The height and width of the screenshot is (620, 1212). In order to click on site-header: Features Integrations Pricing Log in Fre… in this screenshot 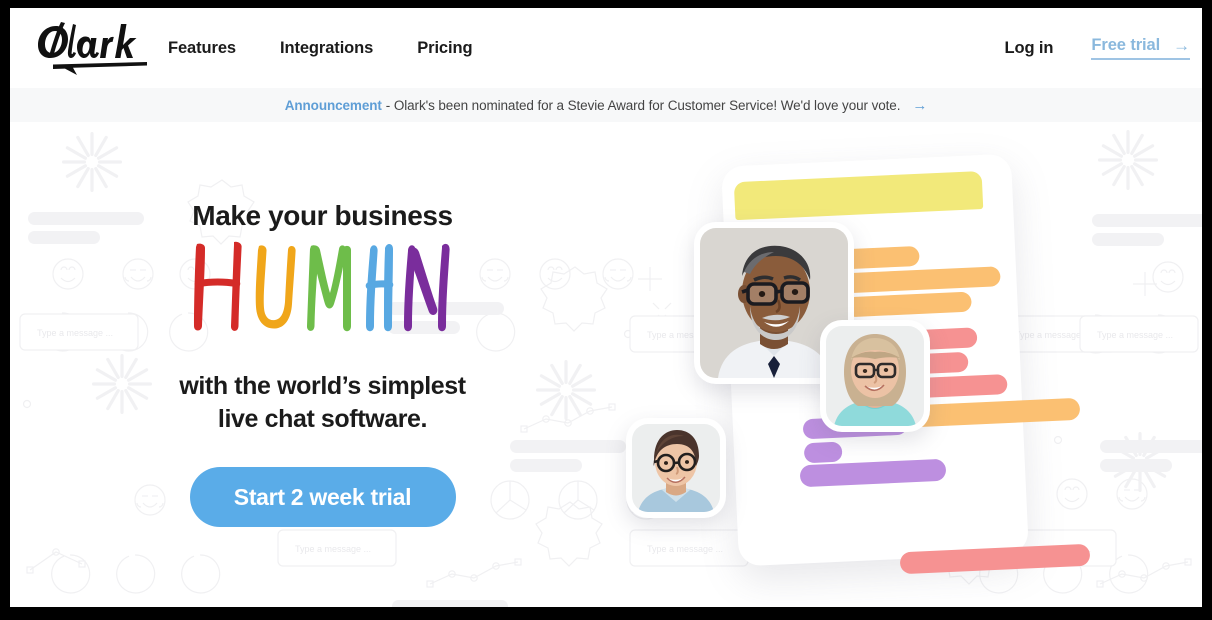, I will do `click(606, 48)`.